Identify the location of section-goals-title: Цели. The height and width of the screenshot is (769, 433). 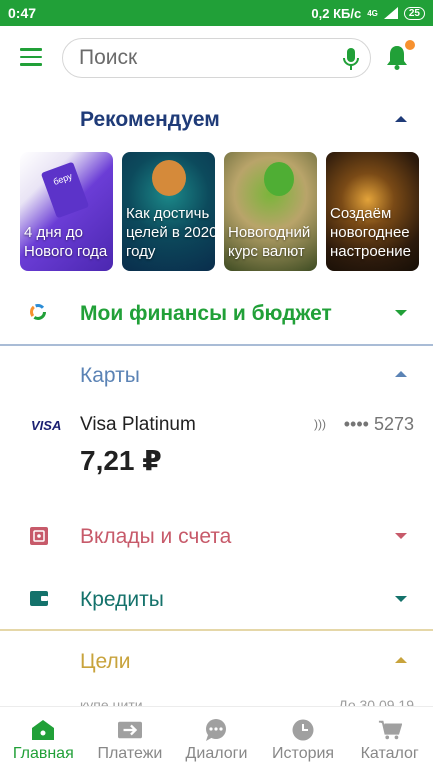
(105, 662).